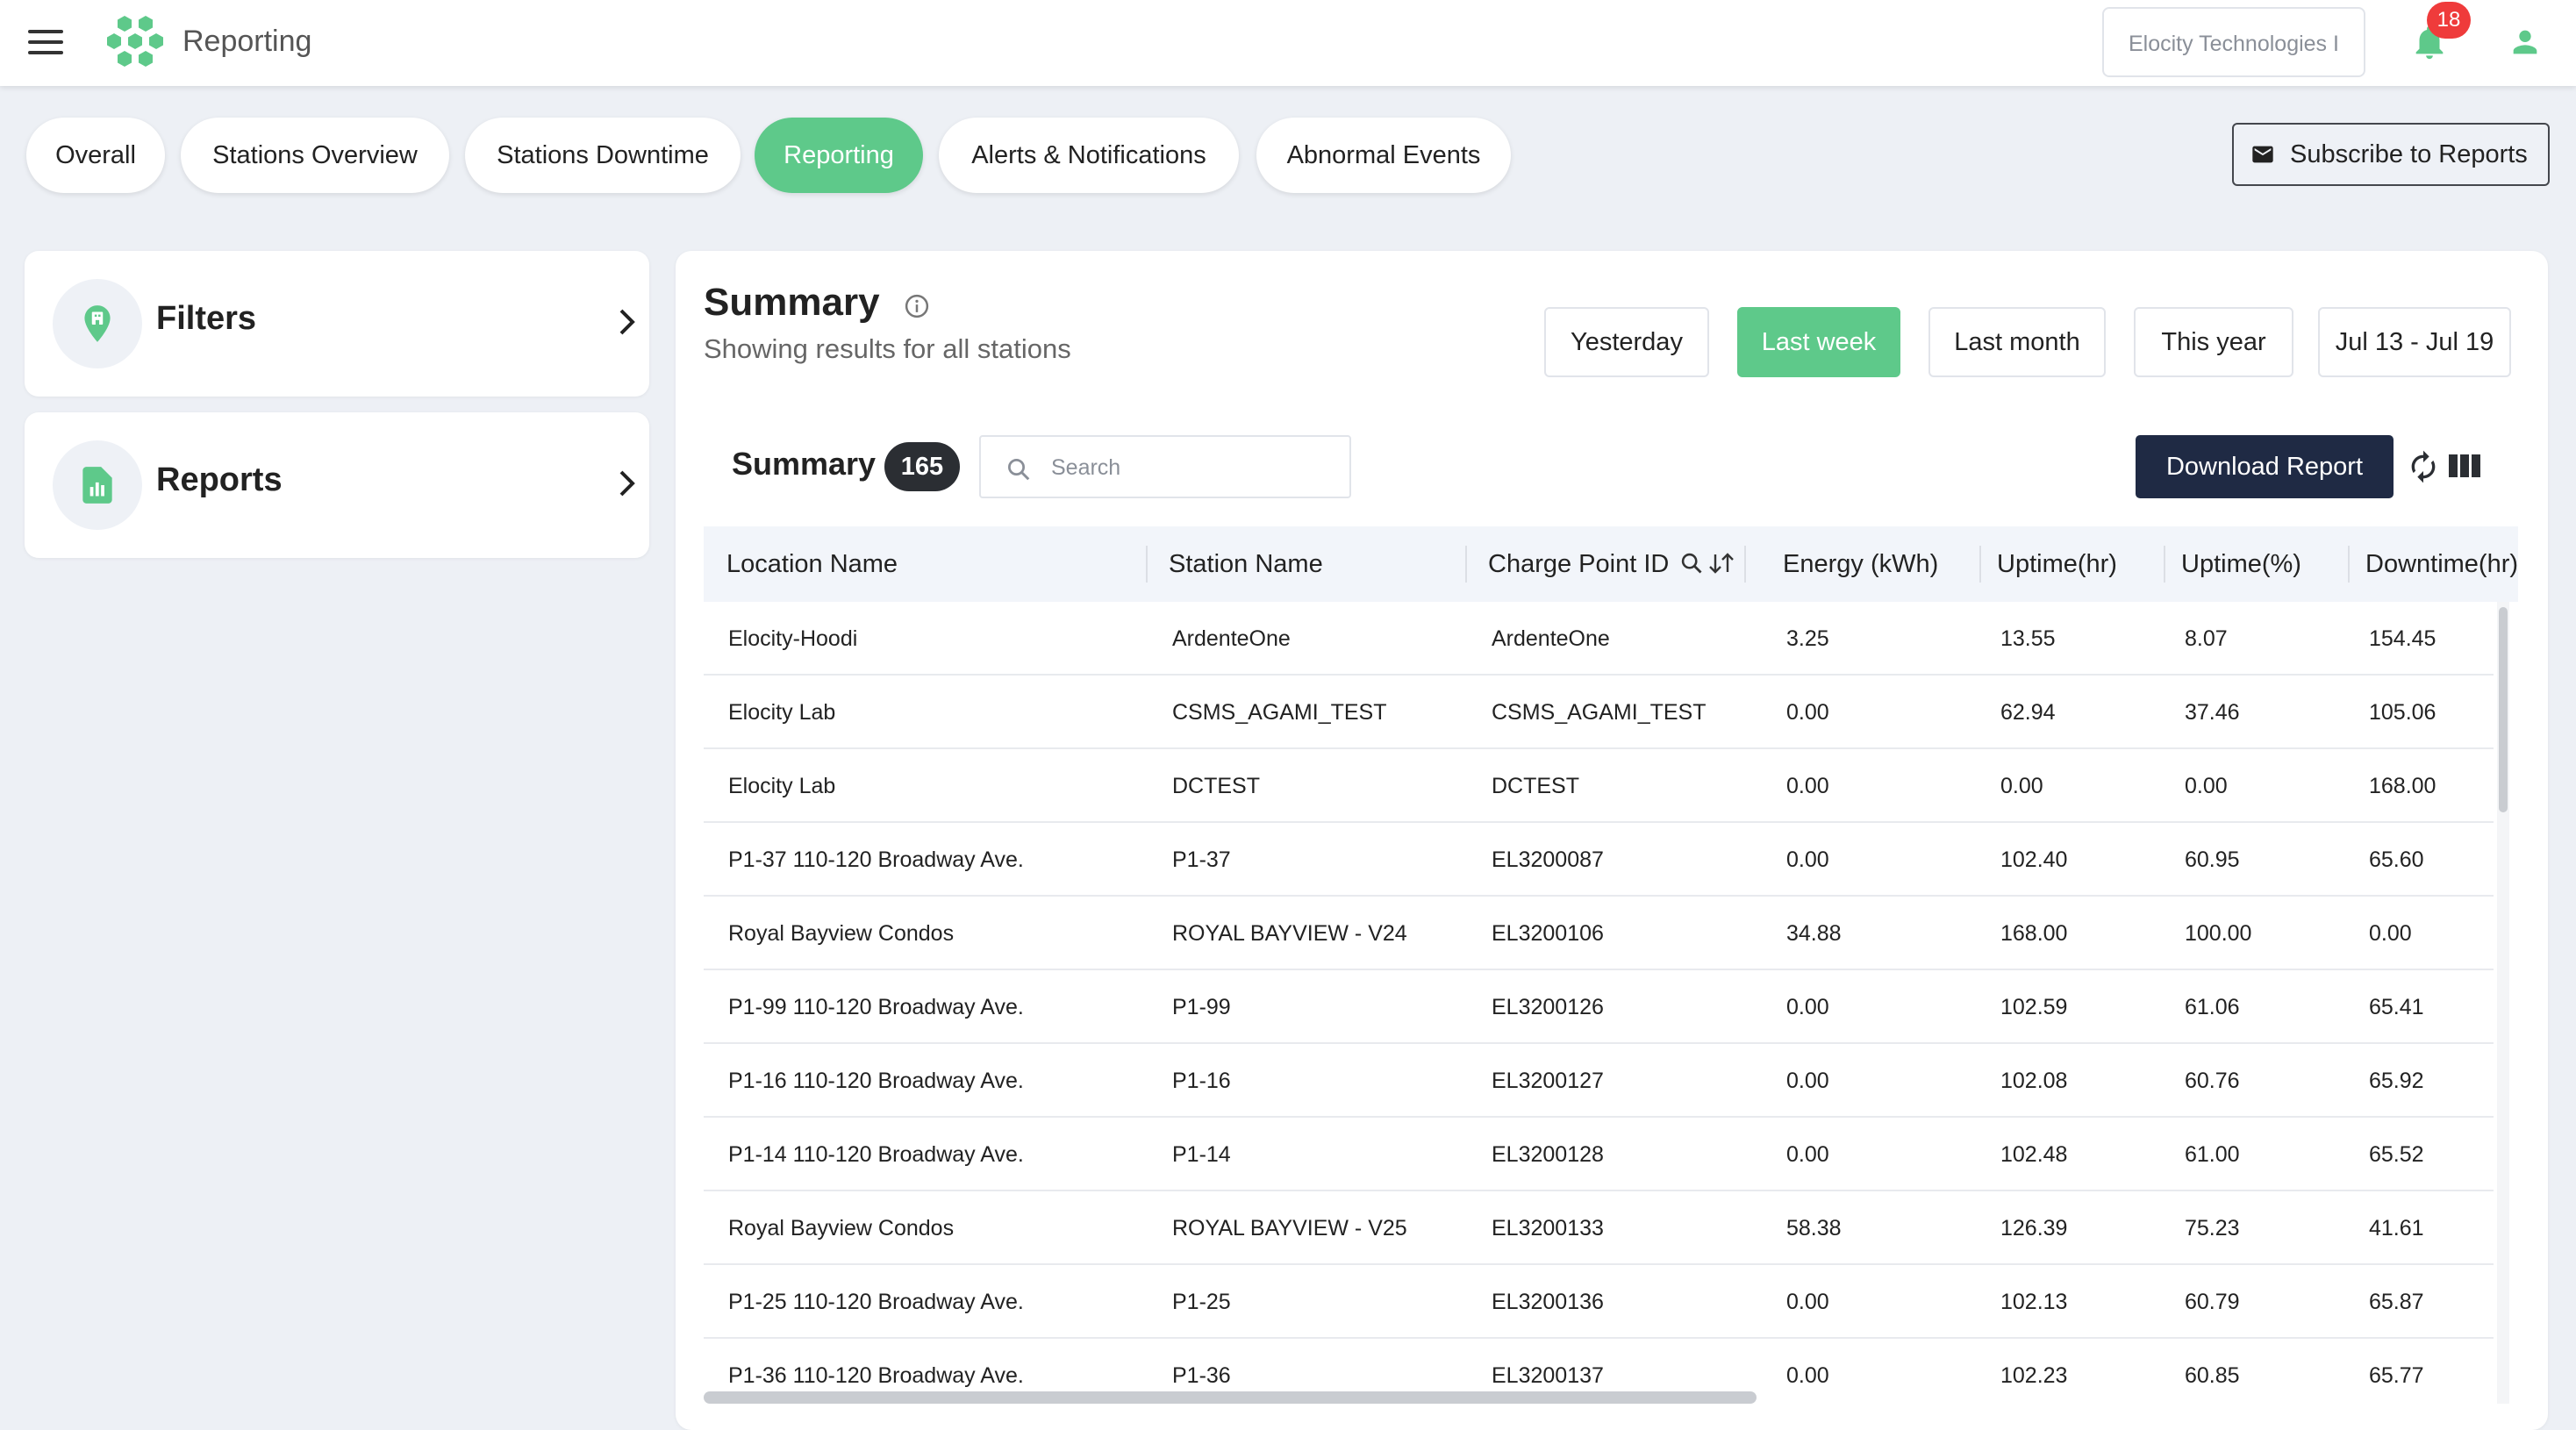 This screenshot has width=2576, height=1430. What do you see at coordinates (337, 485) in the screenshot?
I see `reports-panel: Reports` at bounding box center [337, 485].